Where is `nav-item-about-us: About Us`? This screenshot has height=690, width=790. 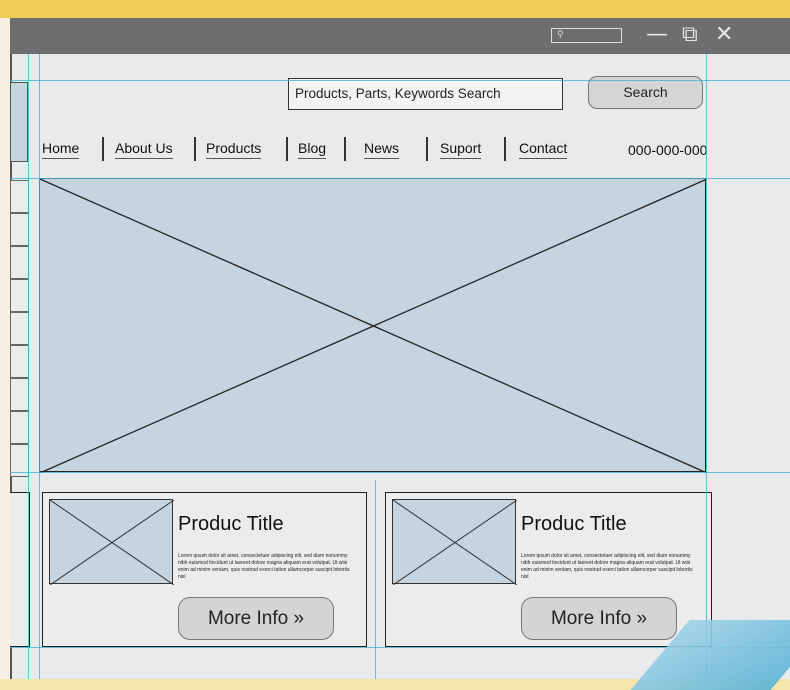
nav-item-about-us: About Us is located at coordinates (144, 149).